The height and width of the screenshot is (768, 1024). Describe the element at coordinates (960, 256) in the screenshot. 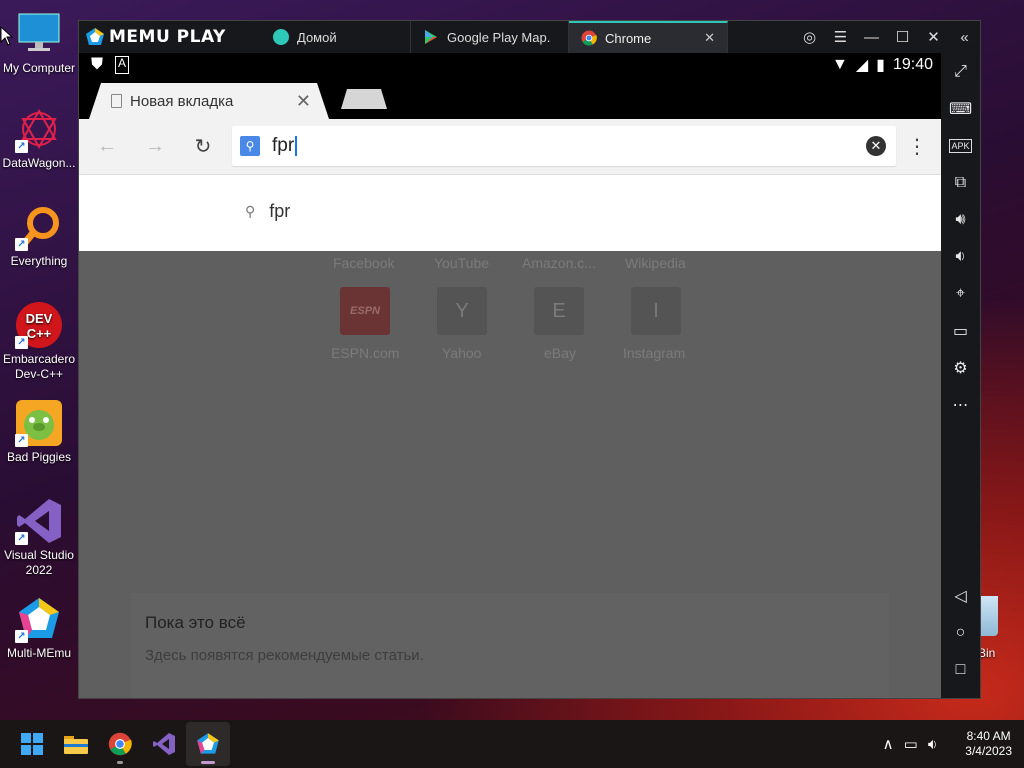

I see `volume-down-icon: 🔉︎` at that location.